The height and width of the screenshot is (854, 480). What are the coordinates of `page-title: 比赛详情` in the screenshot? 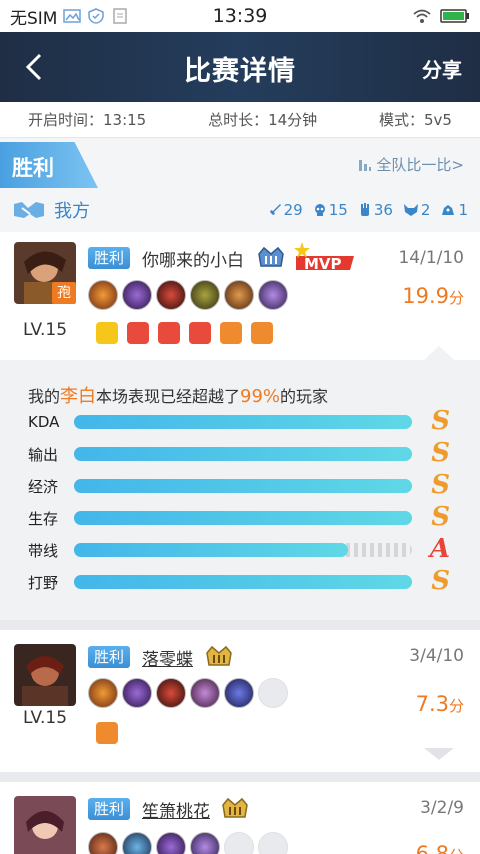 It's located at (240, 71).